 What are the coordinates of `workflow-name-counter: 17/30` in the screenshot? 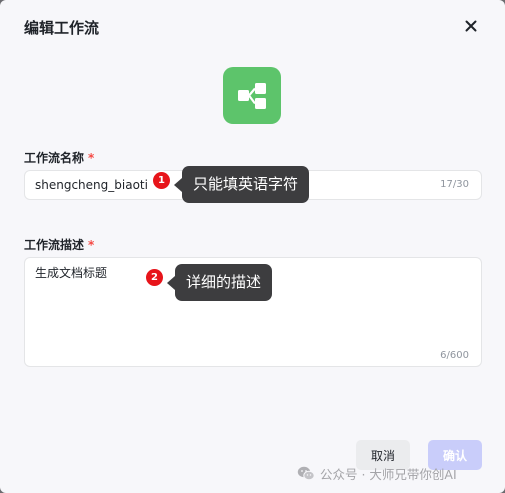 It's located at (454, 184).